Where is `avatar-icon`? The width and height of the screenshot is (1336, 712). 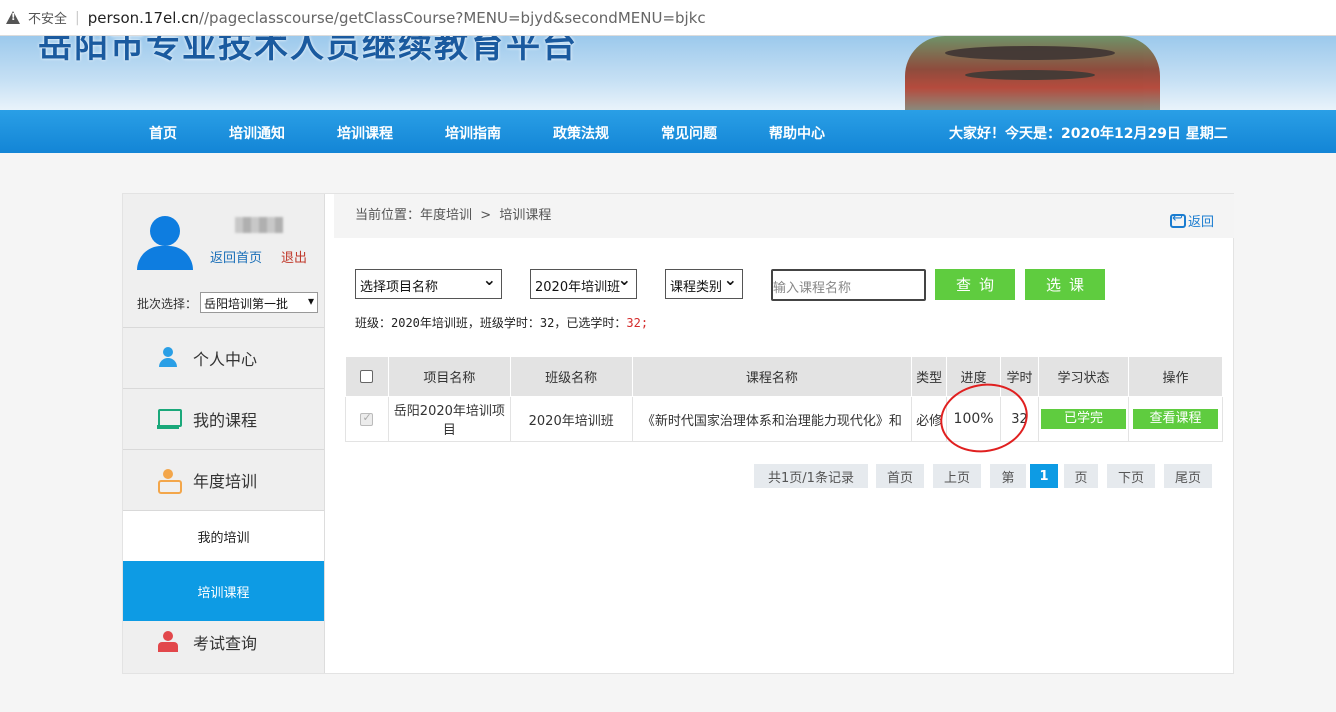 avatar-icon is located at coordinates (166, 244).